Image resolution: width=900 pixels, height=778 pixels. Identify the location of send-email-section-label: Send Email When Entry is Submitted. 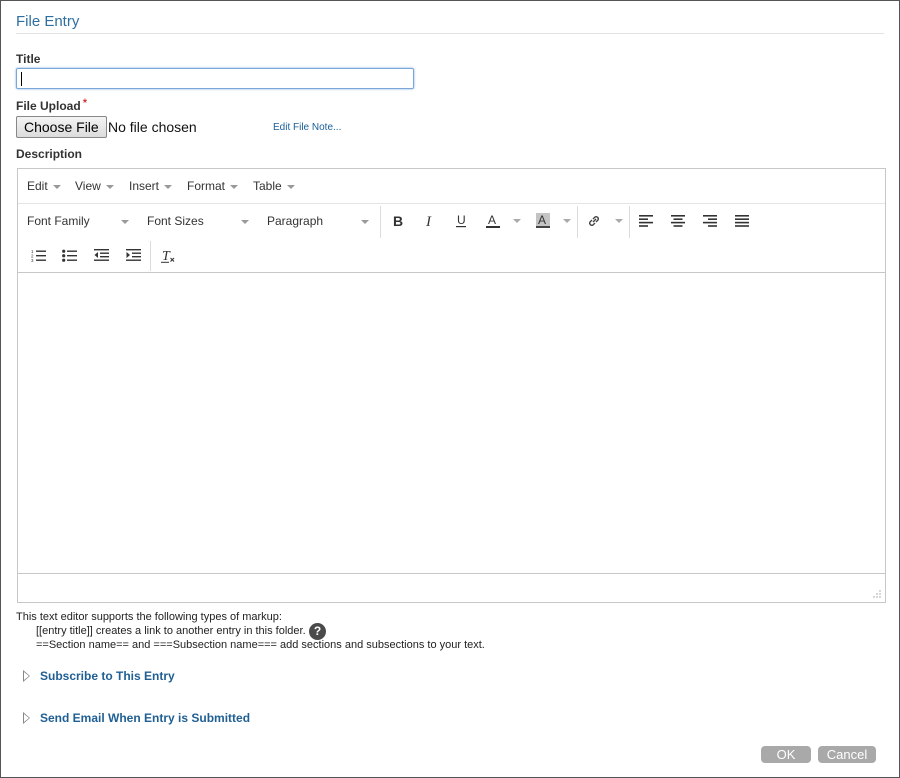
(145, 718).